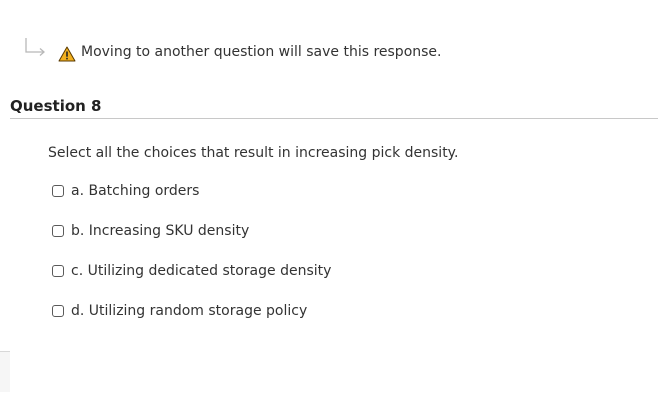 This screenshot has height=403, width=658. What do you see at coordinates (58, 311) in the screenshot?
I see `choice-d-checkbox` at bounding box center [58, 311].